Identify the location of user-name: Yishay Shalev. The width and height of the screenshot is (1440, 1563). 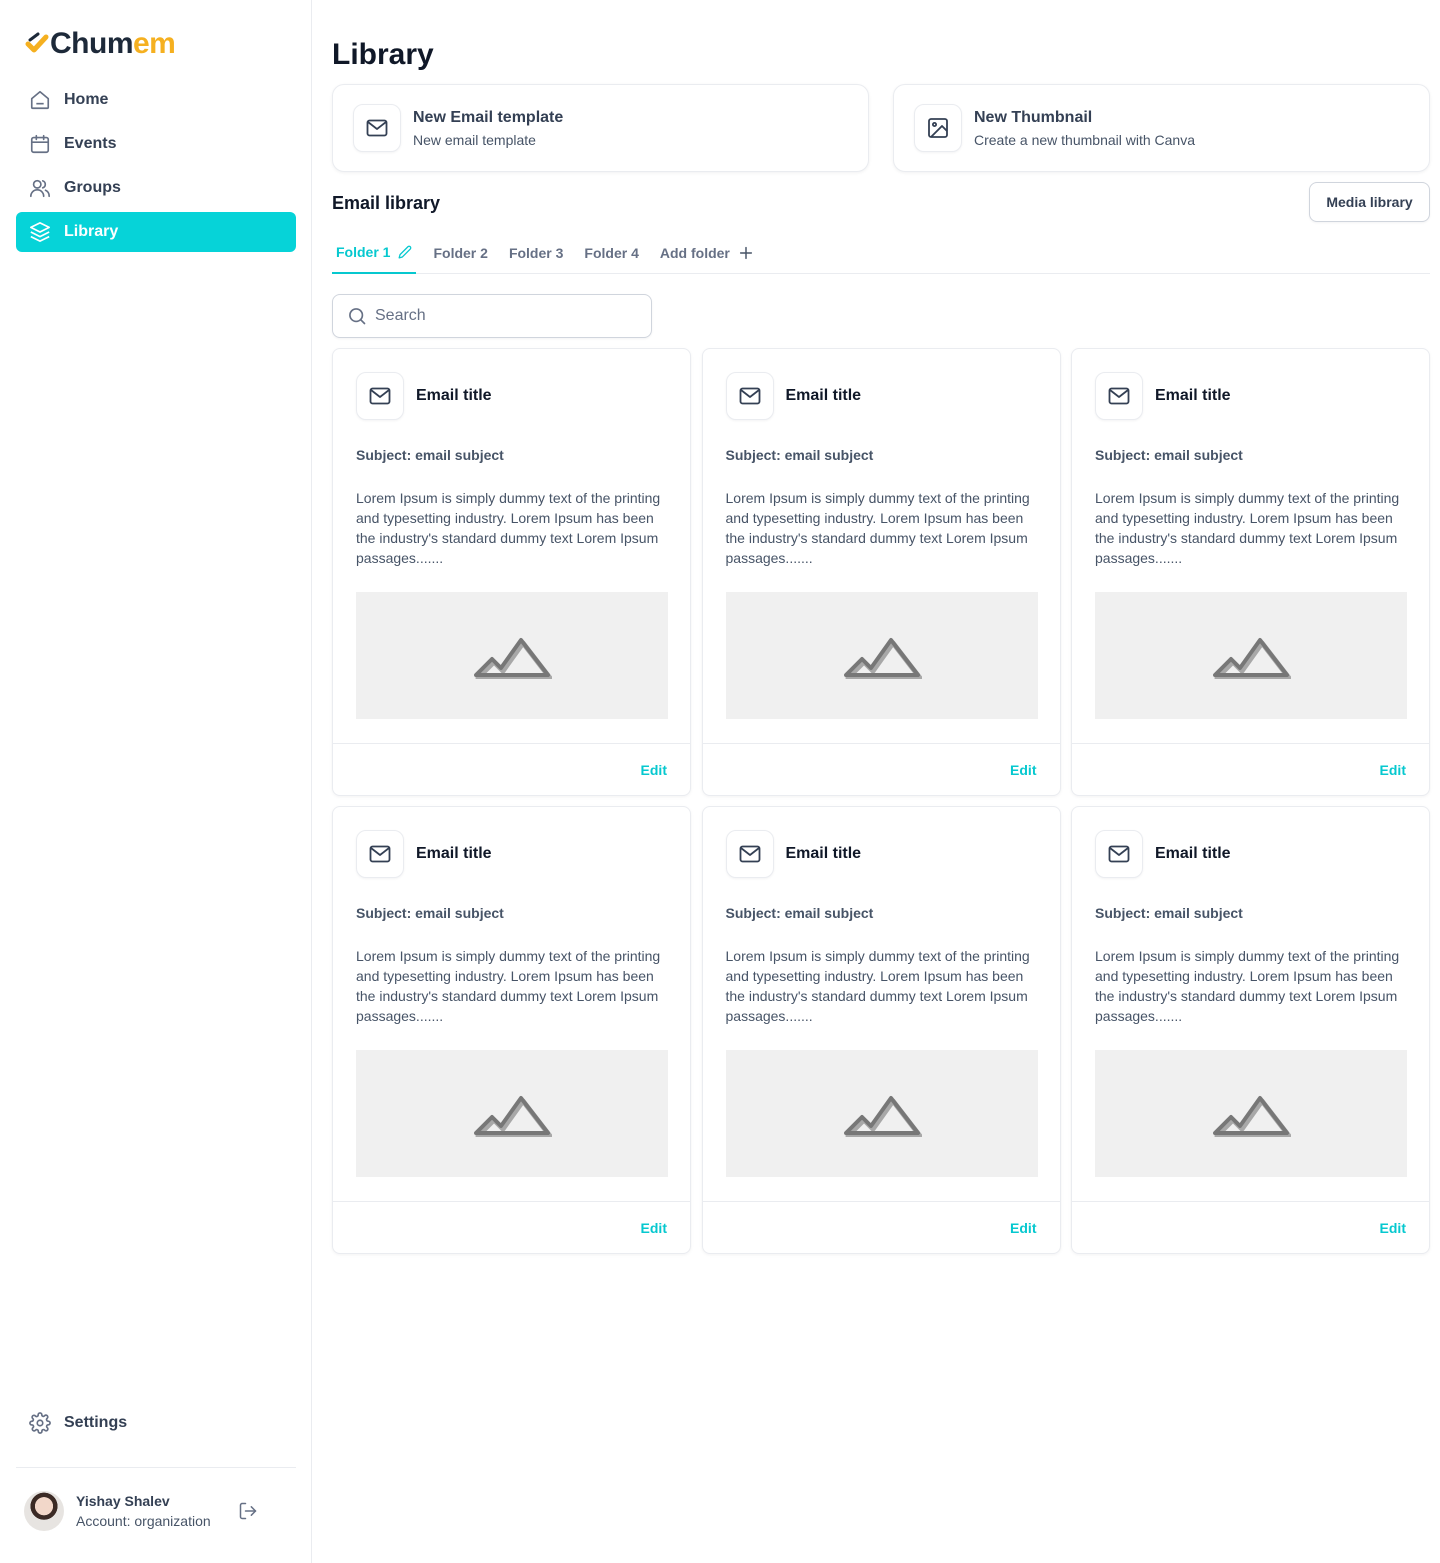
(123, 1501).